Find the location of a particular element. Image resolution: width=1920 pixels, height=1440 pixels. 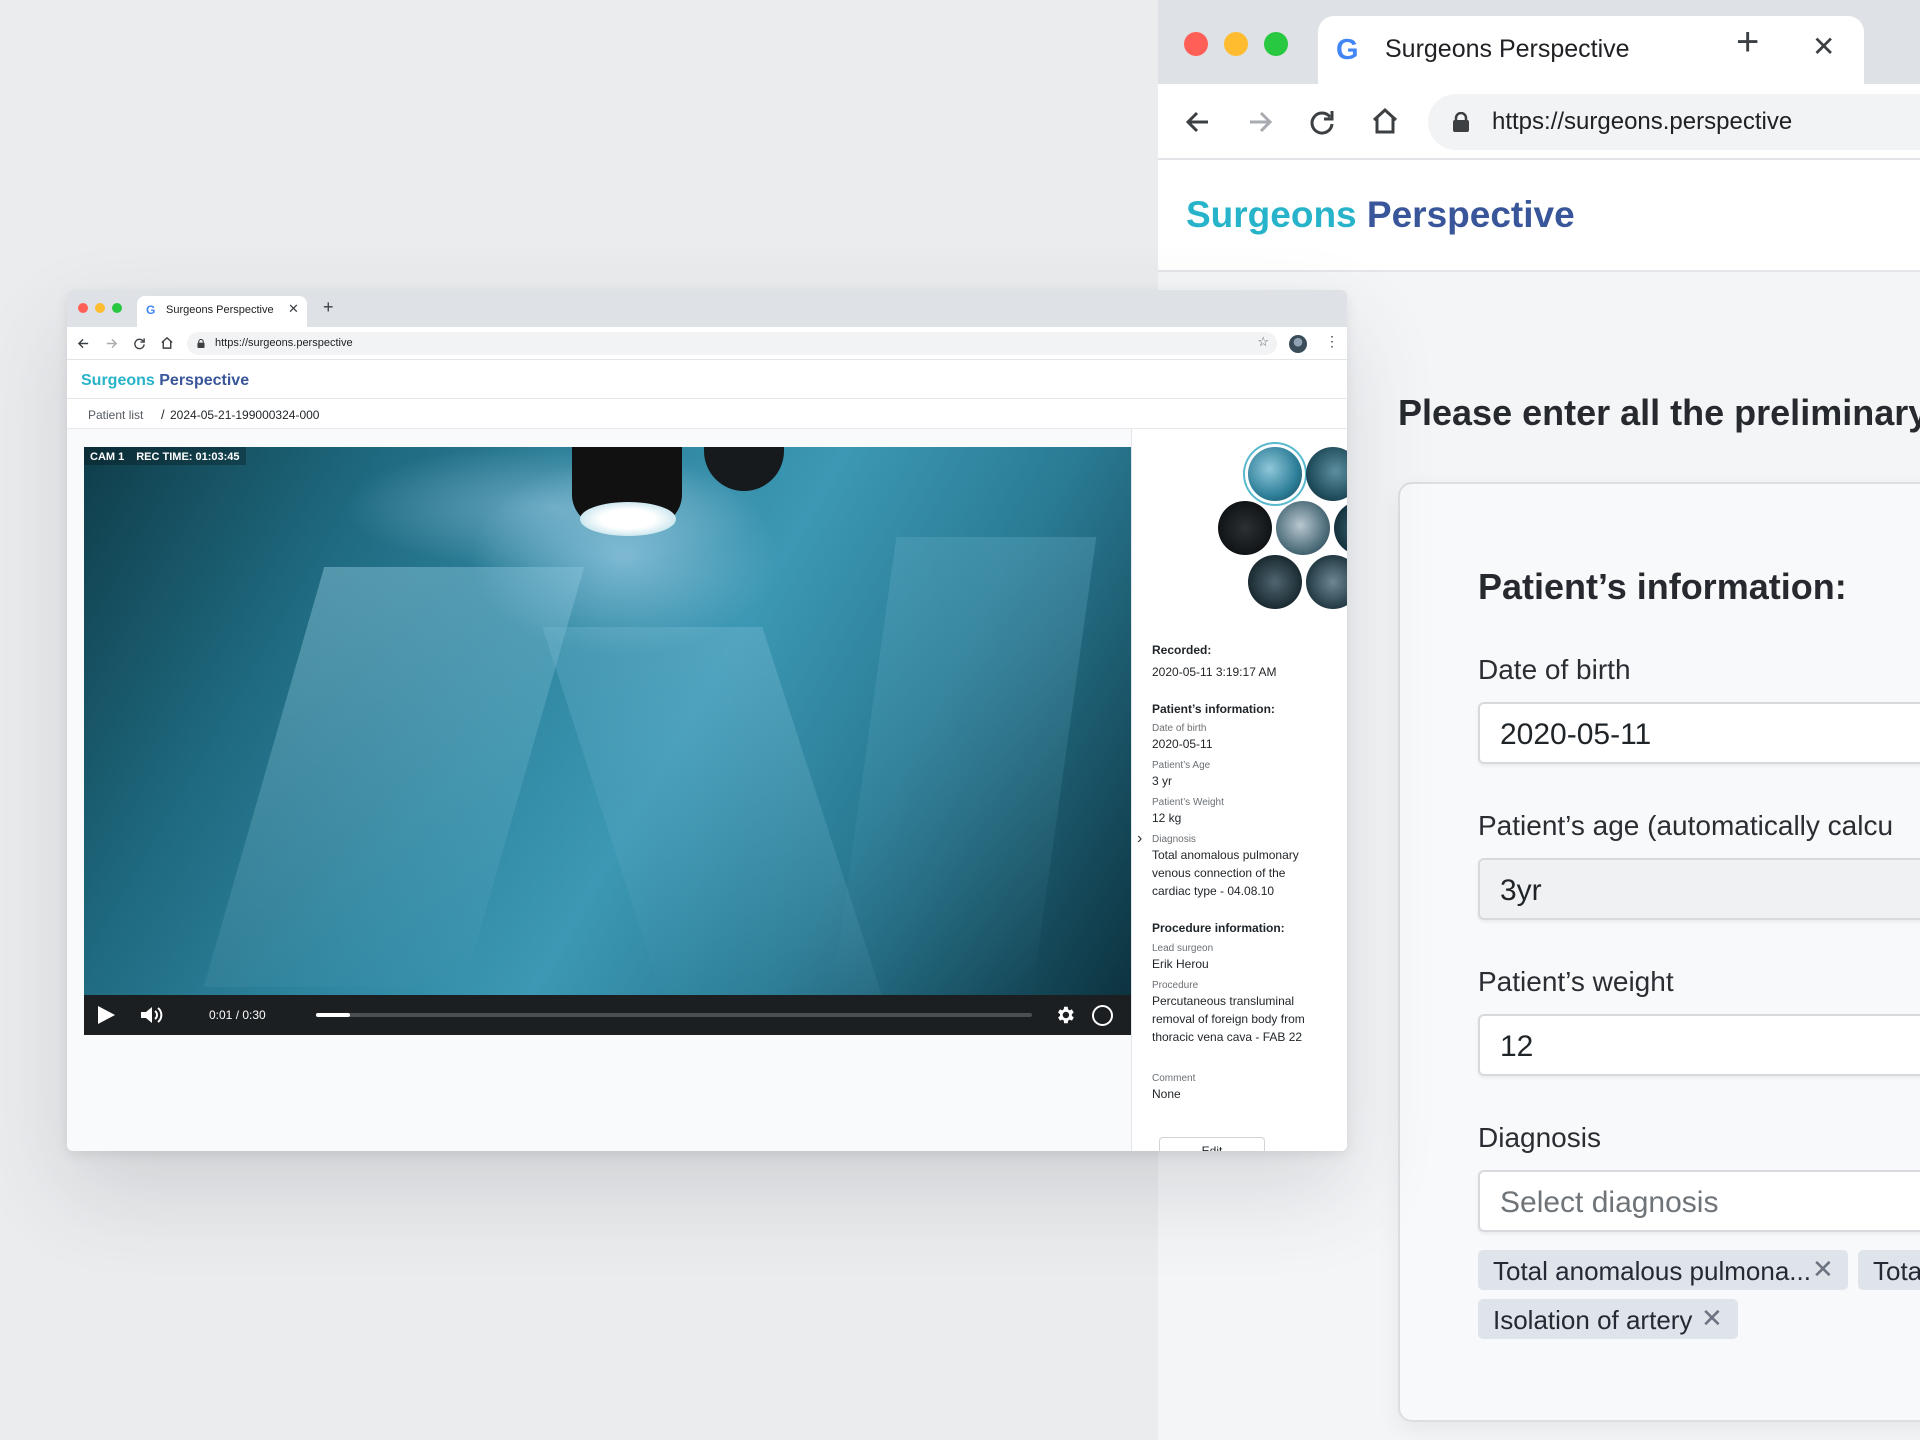

age-label: Patient’s age (automatically calcu is located at coordinates (1686, 825).